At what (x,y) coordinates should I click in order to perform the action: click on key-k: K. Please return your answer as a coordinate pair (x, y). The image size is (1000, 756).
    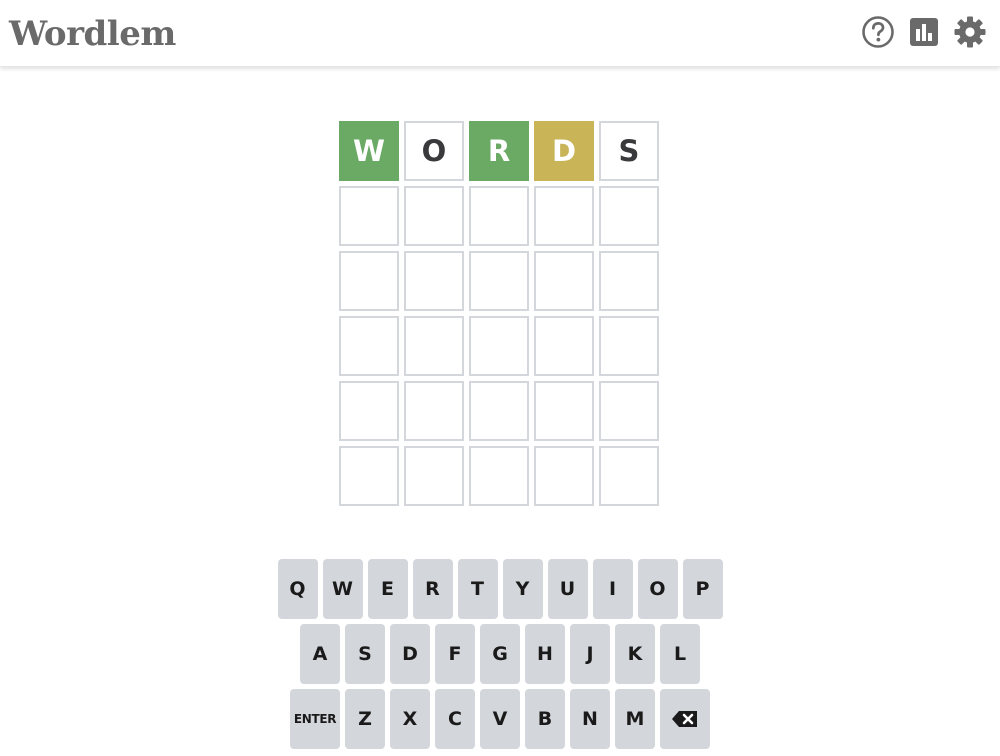
    Looking at the image, I should click on (635, 654).